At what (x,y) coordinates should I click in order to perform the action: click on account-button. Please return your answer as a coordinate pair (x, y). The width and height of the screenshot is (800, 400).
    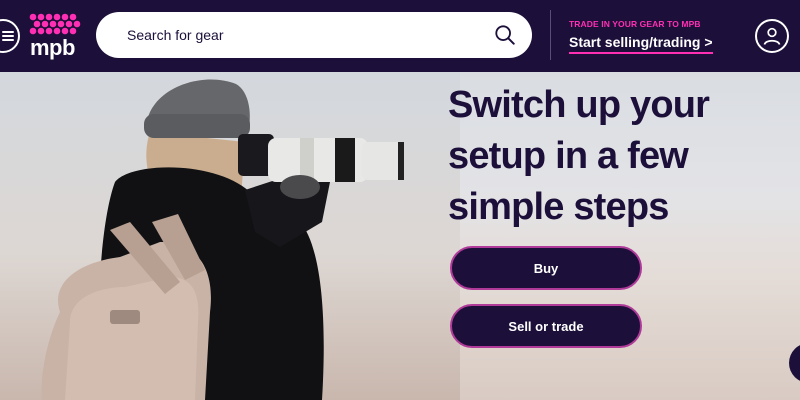
    Looking at the image, I should click on (772, 36).